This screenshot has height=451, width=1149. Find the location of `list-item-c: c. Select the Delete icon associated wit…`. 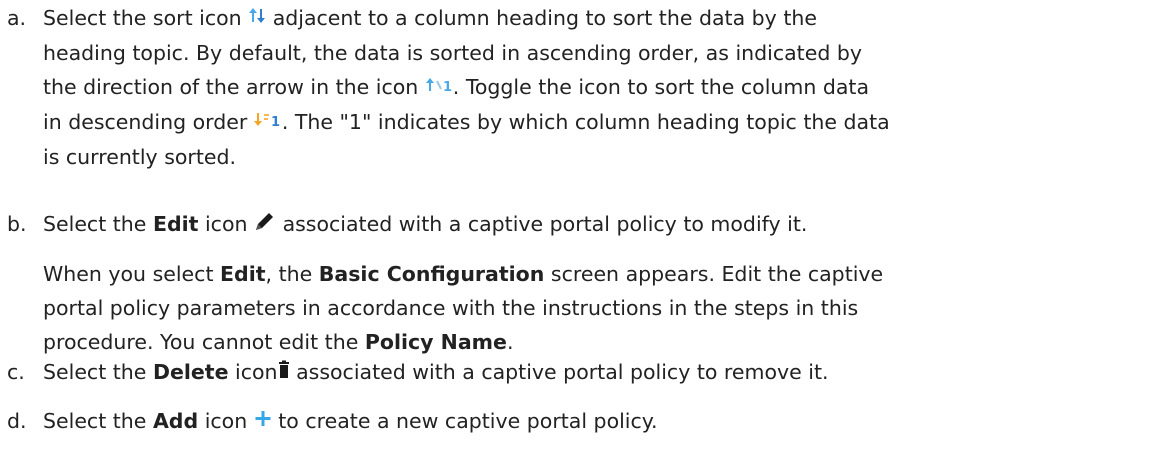

list-item-c: c. Select the Delete icon associated wit… is located at coordinates (572, 372).